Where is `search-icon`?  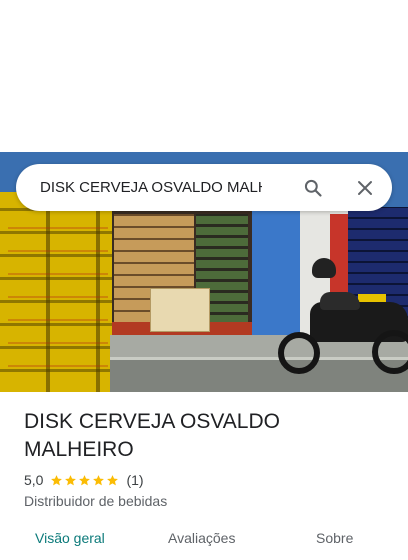
search-icon is located at coordinates (313, 188).